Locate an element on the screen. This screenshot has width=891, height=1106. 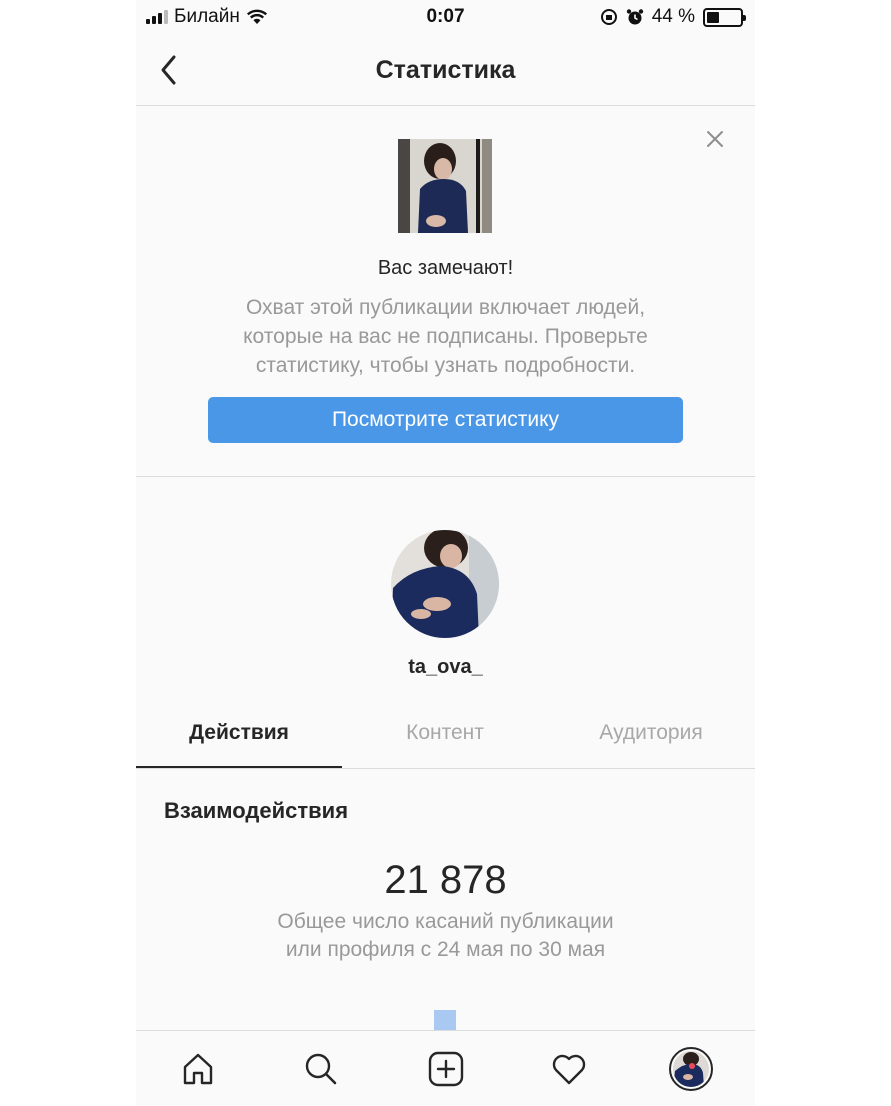
promo-text-line: статистику, чтобы узнать подробности. is located at coordinates (445, 365).